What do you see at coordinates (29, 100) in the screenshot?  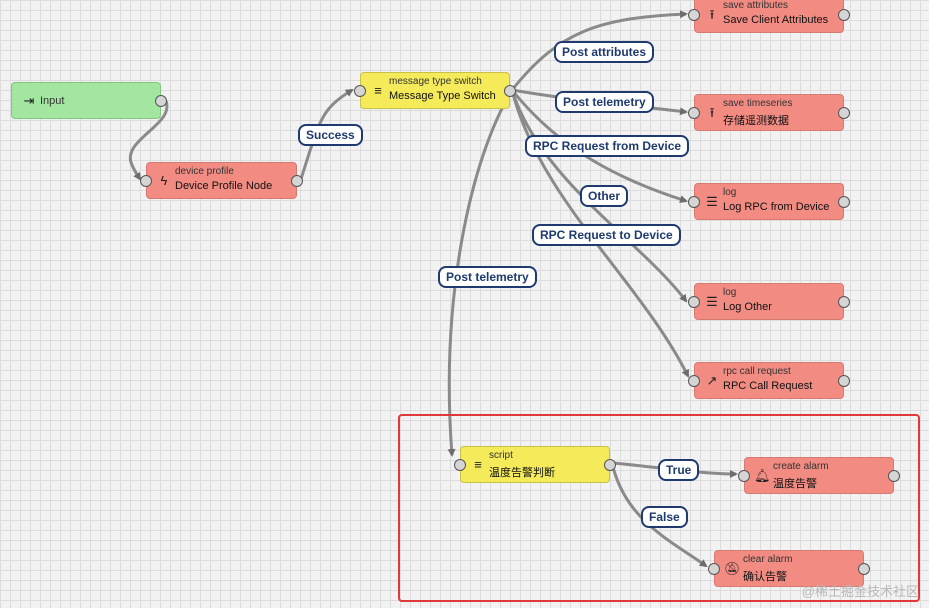 I see `input-icon: ⇥` at bounding box center [29, 100].